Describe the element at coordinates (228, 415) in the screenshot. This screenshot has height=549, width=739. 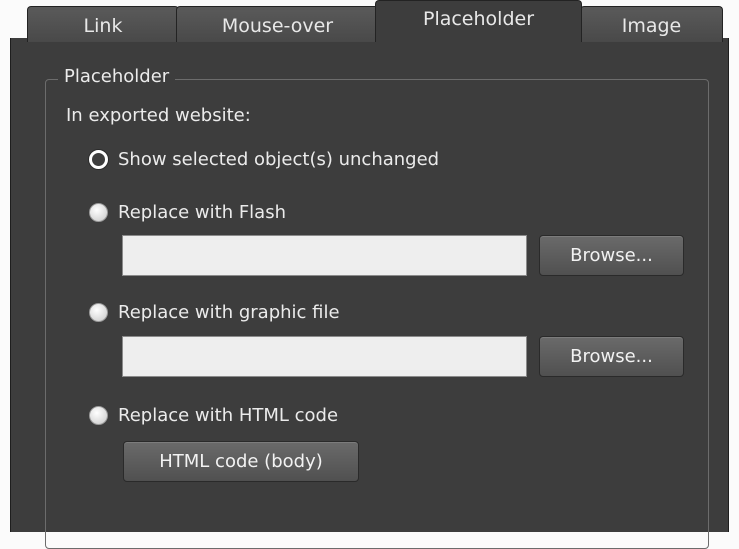
I see `radio-label: Replace with HTML code` at that location.